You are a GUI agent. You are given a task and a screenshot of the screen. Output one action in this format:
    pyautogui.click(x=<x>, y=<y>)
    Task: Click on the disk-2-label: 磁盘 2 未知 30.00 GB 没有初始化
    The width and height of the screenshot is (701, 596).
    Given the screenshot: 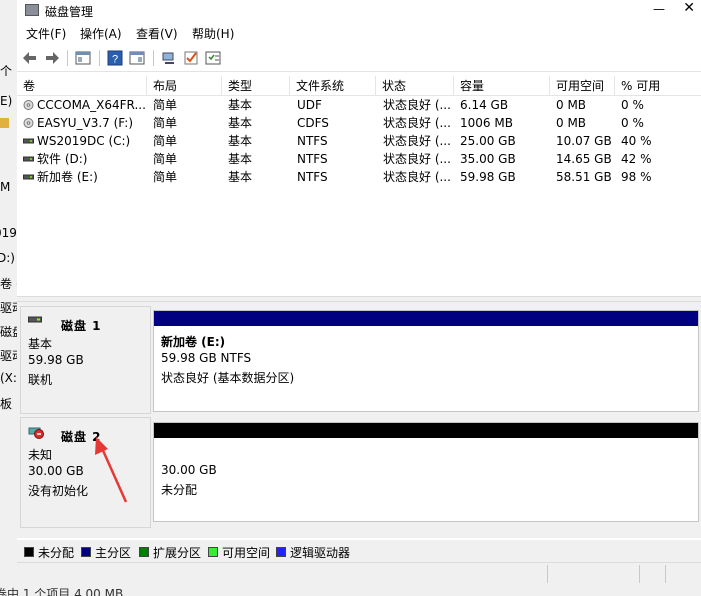 What is the action you would take?
    pyautogui.click(x=85, y=472)
    